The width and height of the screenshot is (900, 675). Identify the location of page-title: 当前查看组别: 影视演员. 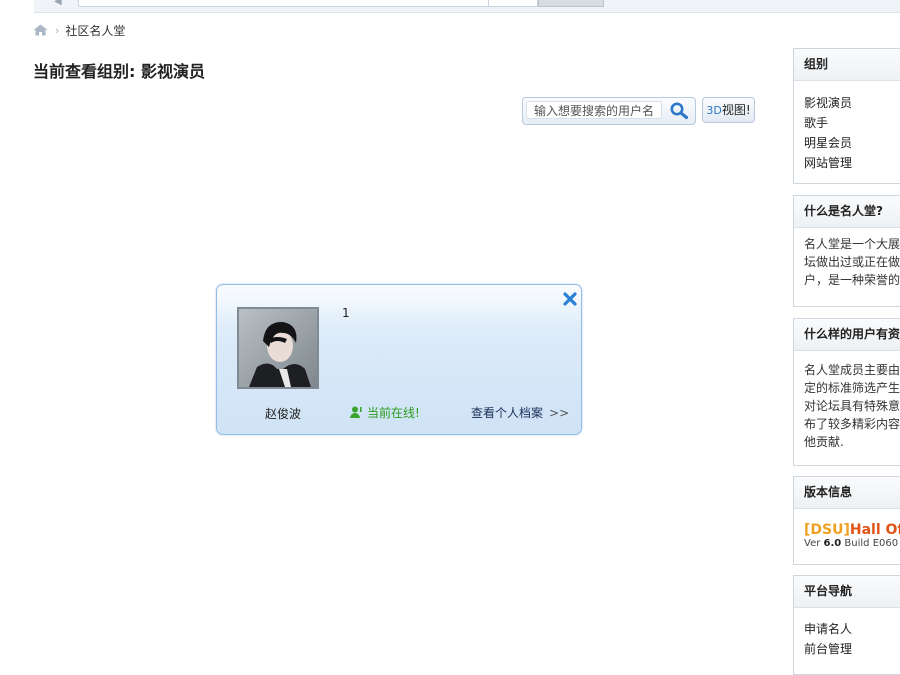
(119, 71).